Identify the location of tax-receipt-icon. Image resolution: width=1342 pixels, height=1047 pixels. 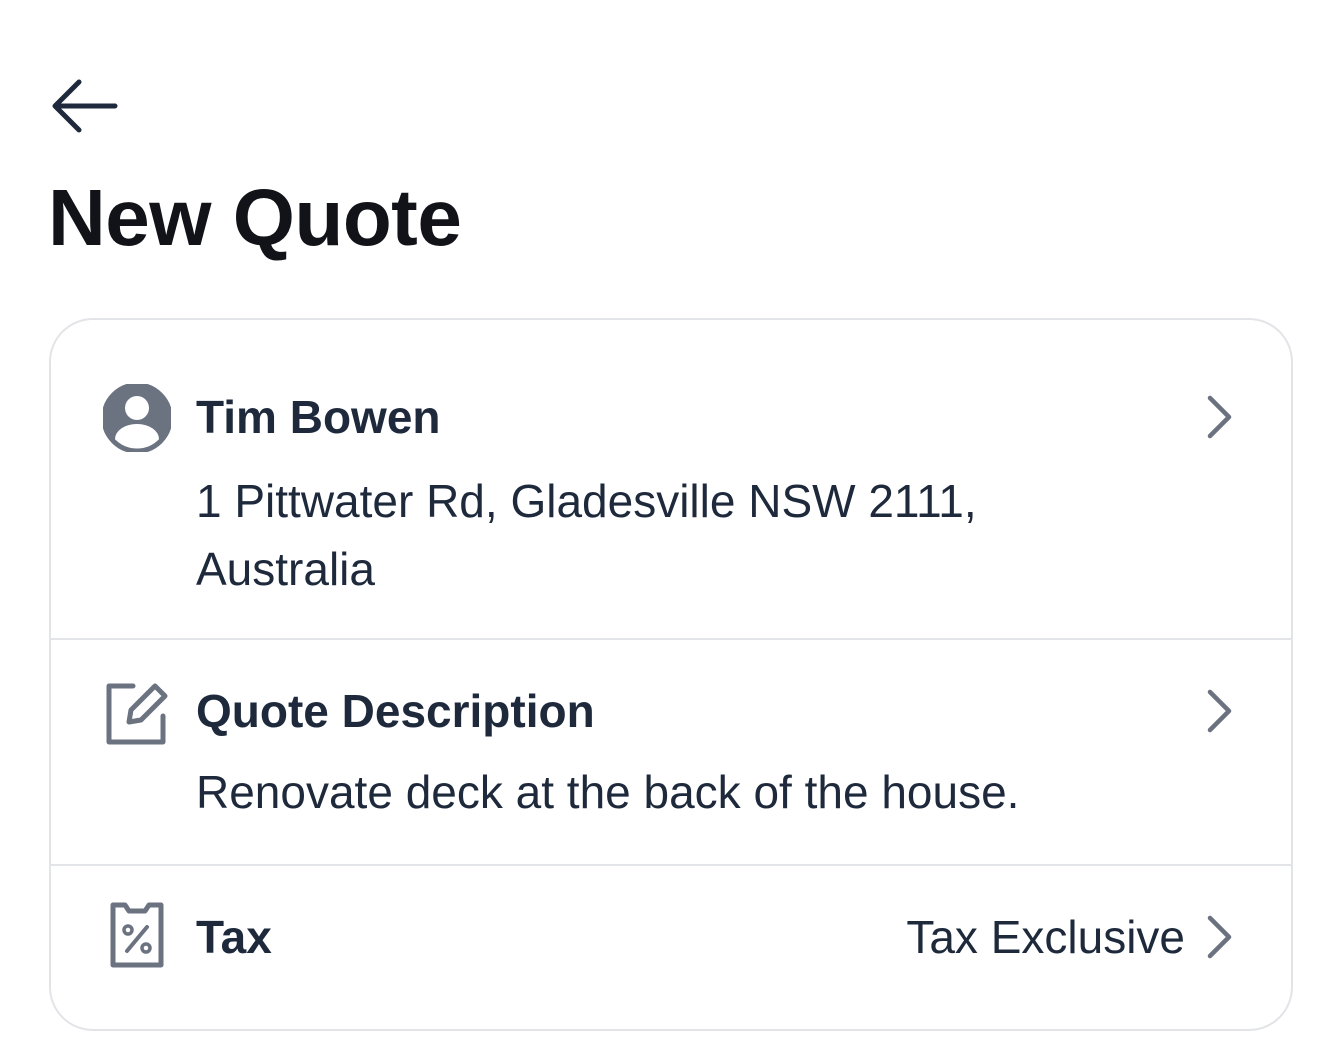
(137, 936).